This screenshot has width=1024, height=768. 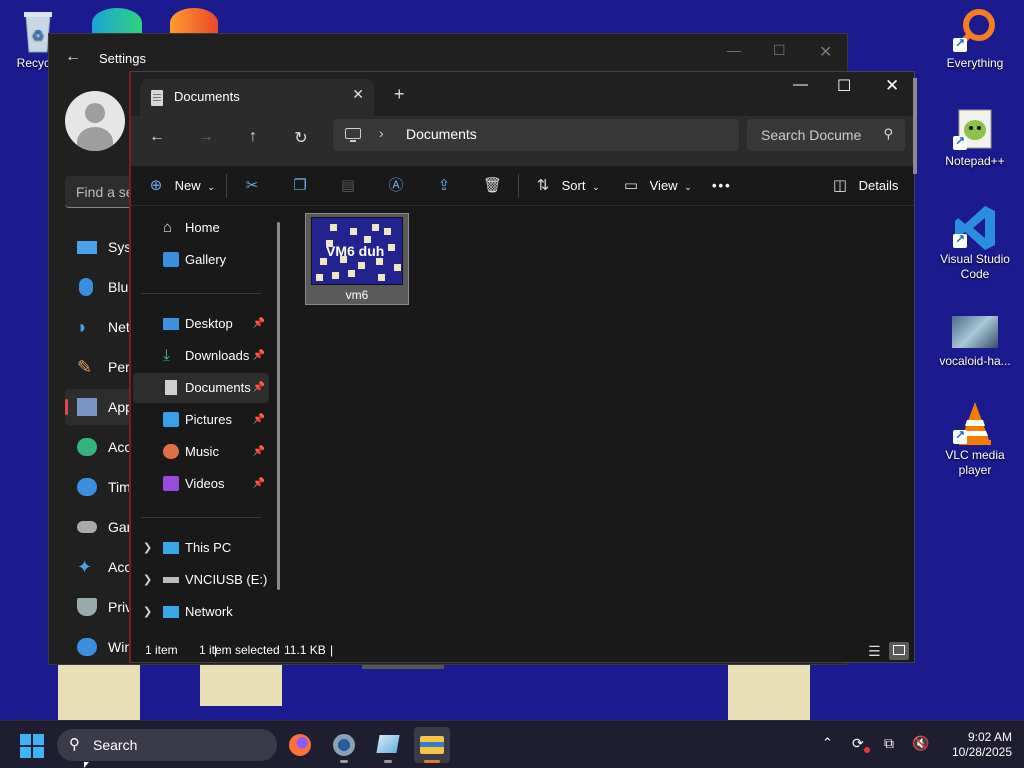 What do you see at coordinates (858, 743) in the screenshot?
I see `sync-icon: ⟳` at bounding box center [858, 743].